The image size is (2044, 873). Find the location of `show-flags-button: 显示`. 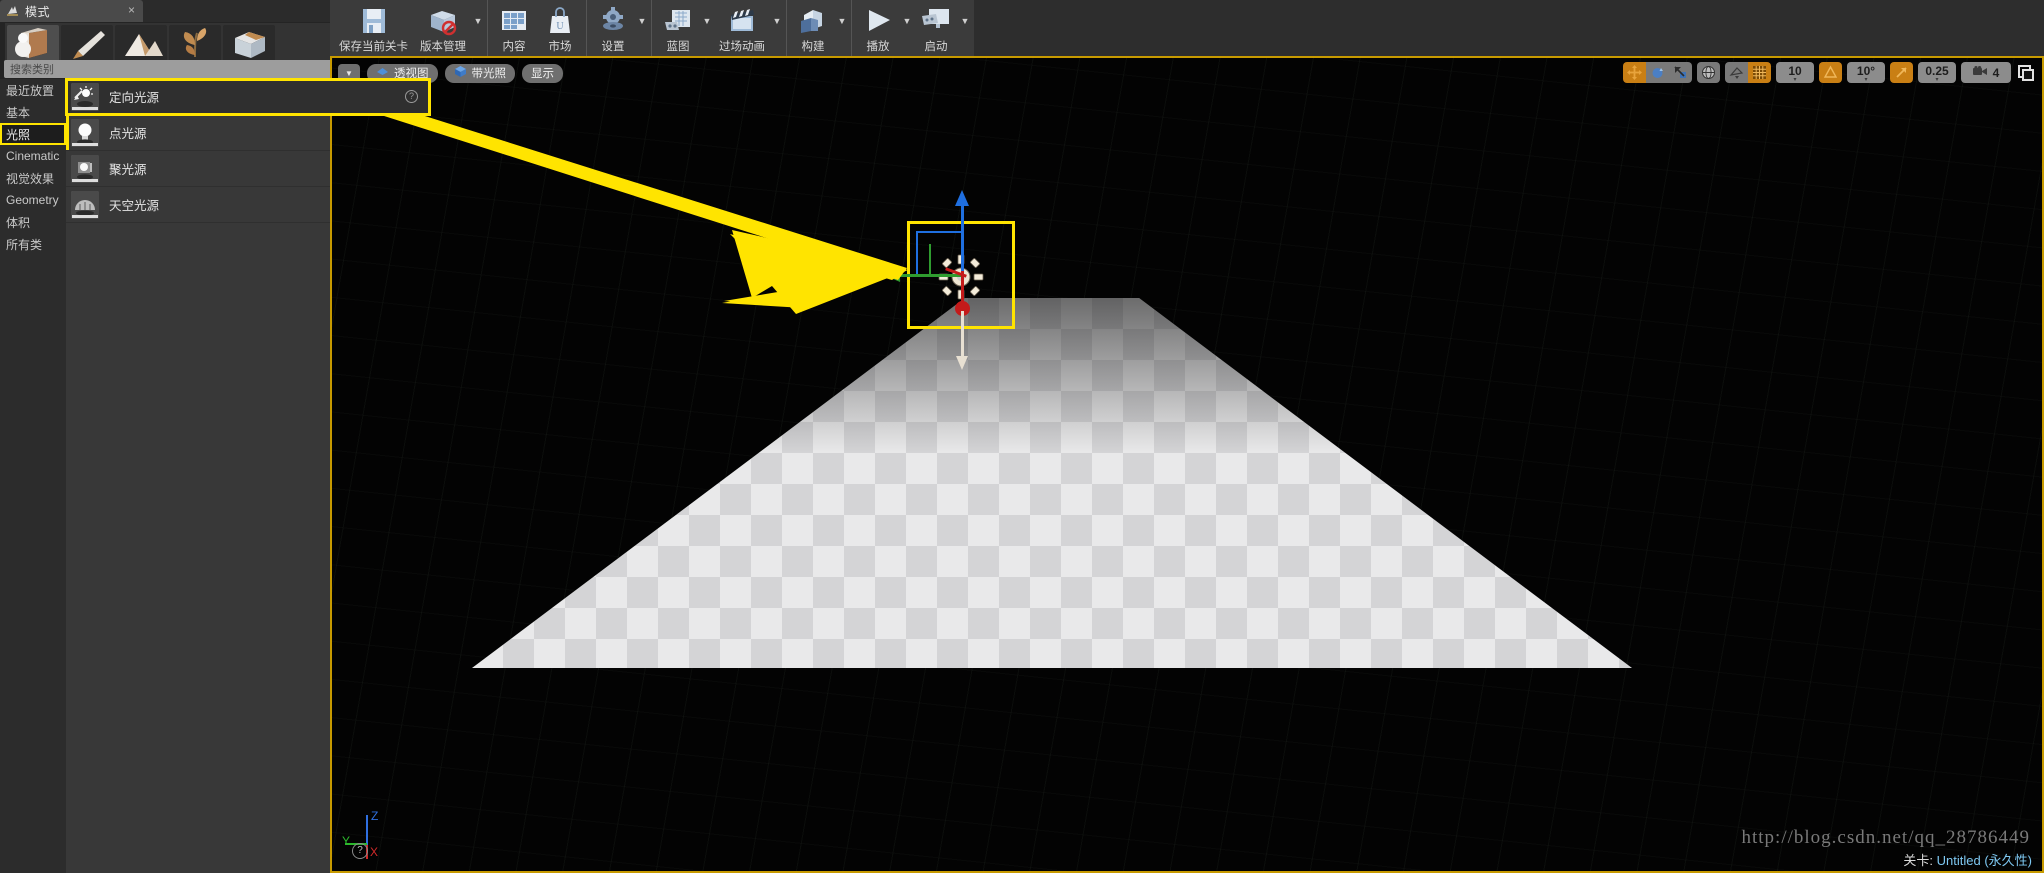

show-flags-button: 显示 is located at coordinates (542, 73).